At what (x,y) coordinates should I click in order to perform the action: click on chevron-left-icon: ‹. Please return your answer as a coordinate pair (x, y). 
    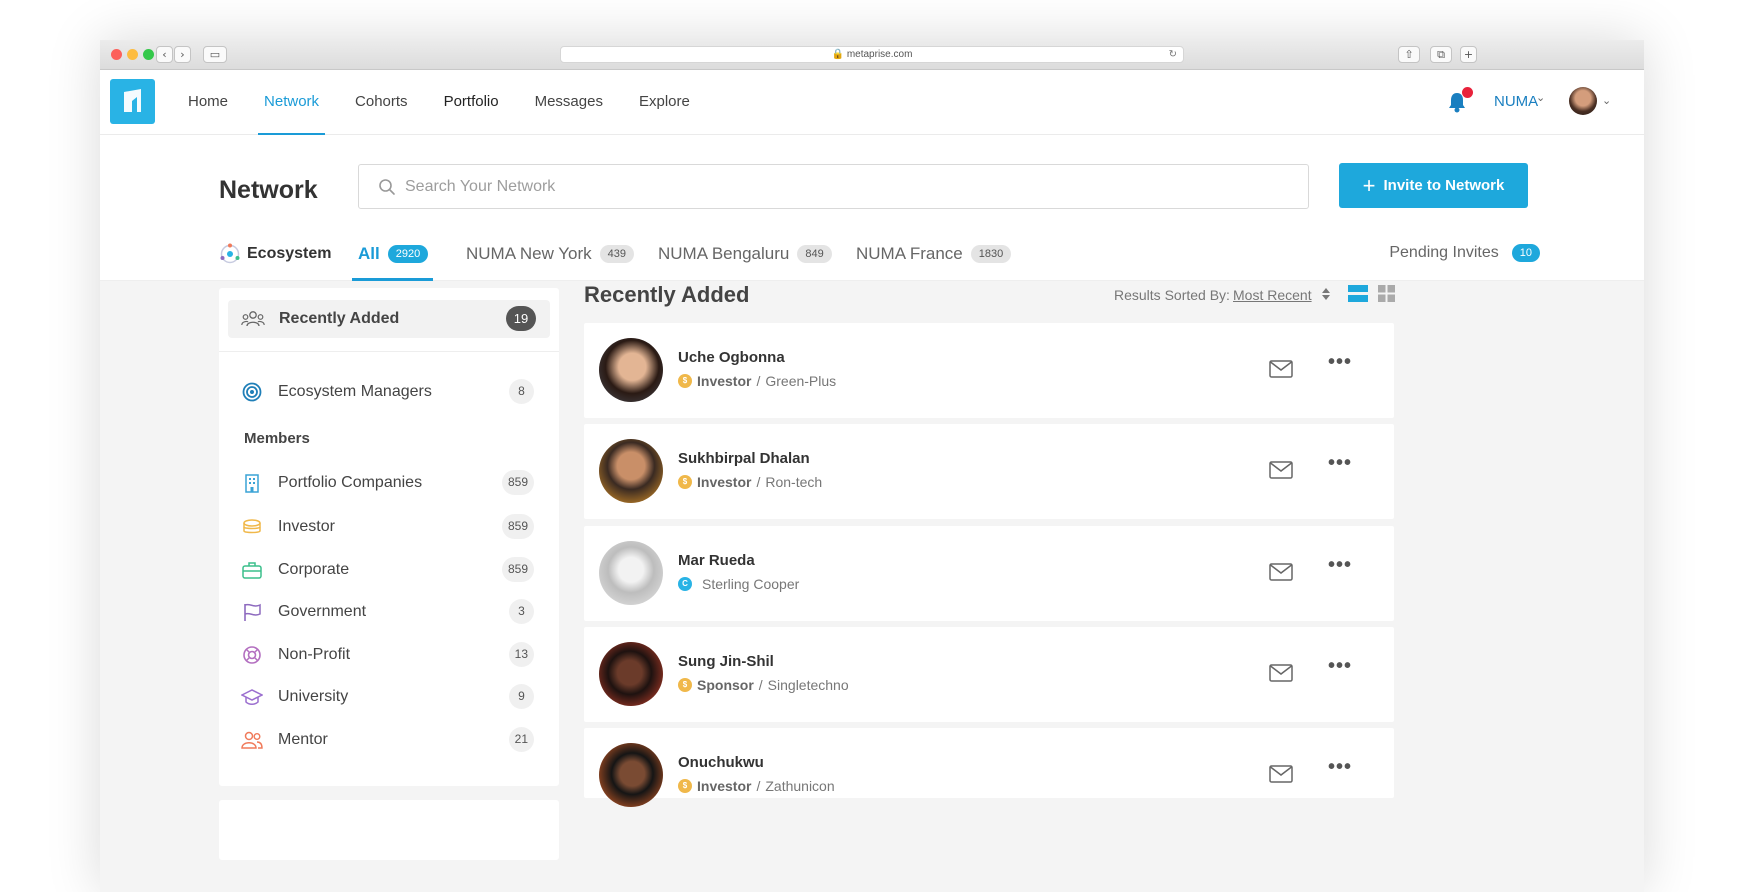
    Looking at the image, I should click on (164, 54).